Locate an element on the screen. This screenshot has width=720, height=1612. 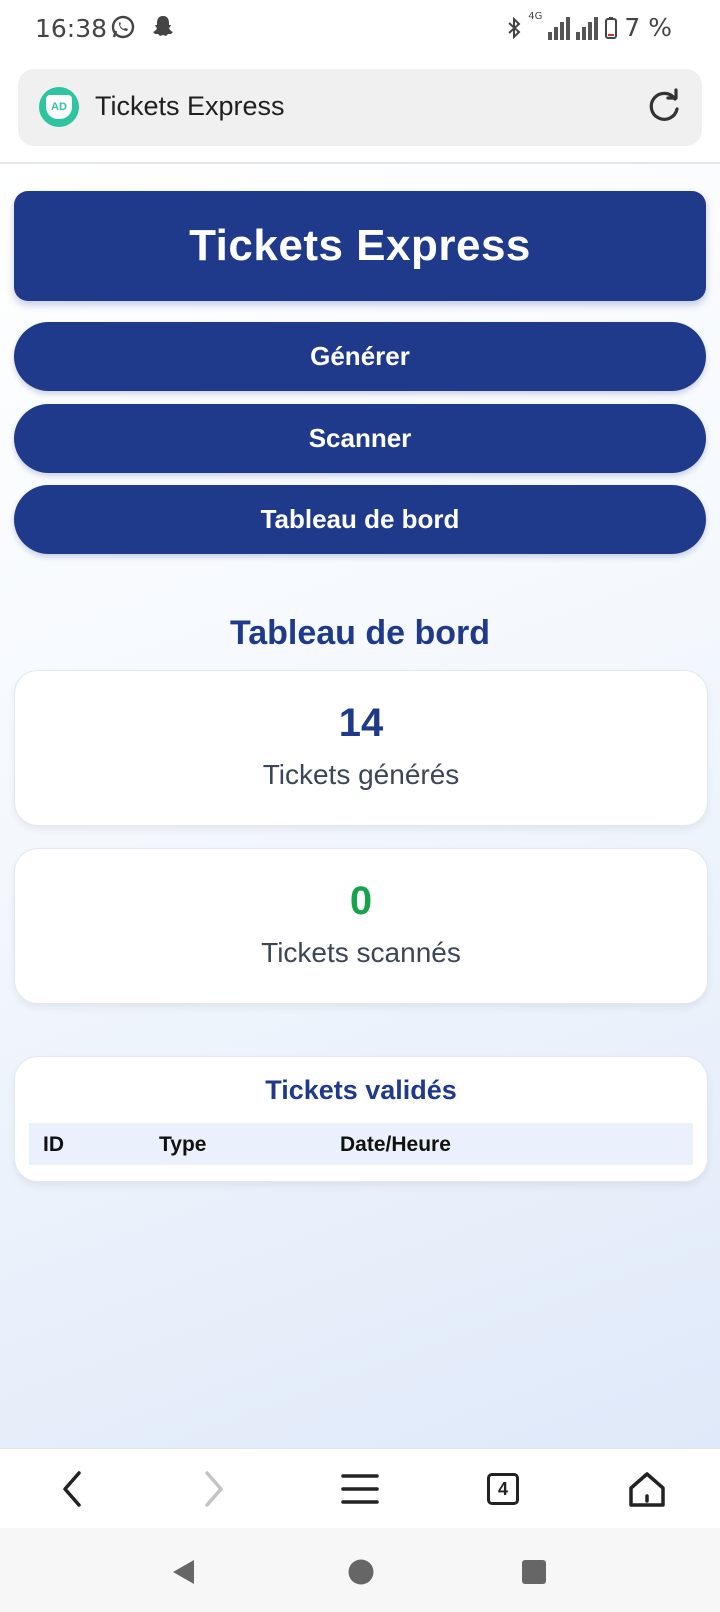
snapchat-icon is located at coordinates (163, 26).